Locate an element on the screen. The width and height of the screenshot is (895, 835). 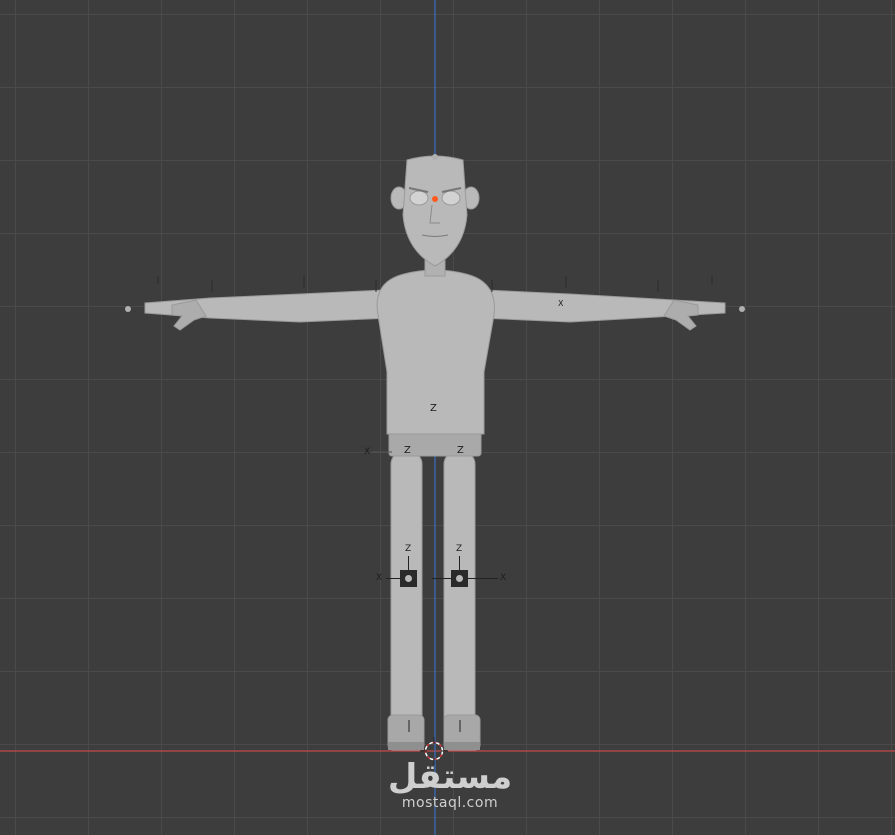
knee-right-z-label: Z is located at coordinates (459, 549).